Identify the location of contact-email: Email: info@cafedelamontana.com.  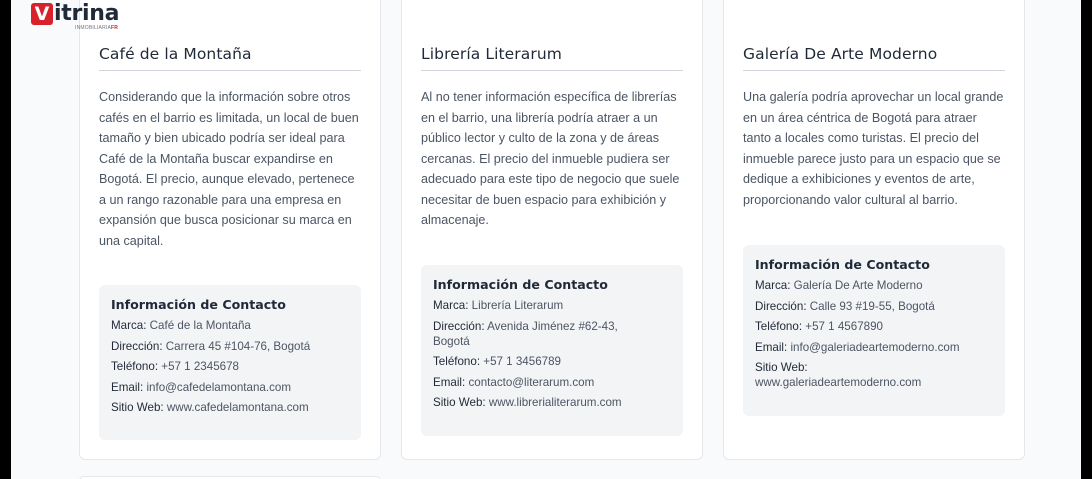
(230, 387).